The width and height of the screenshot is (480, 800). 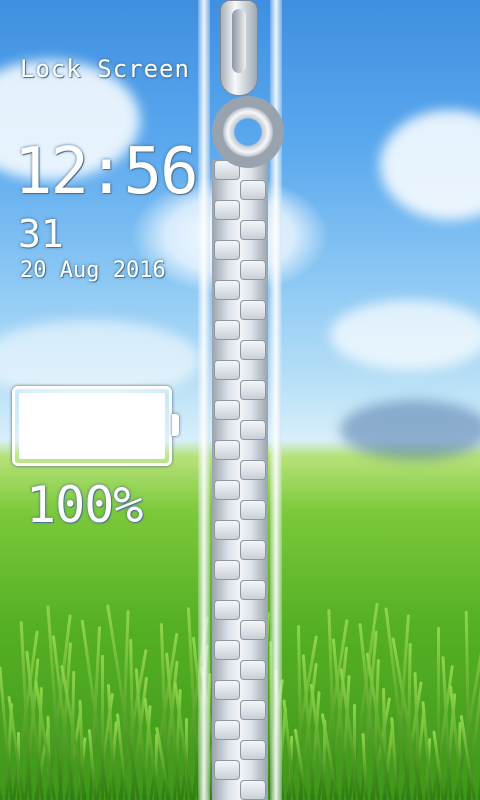 What do you see at coordinates (248, 132) in the screenshot?
I see `zipper-pull-ring` at bounding box center [248, 132].